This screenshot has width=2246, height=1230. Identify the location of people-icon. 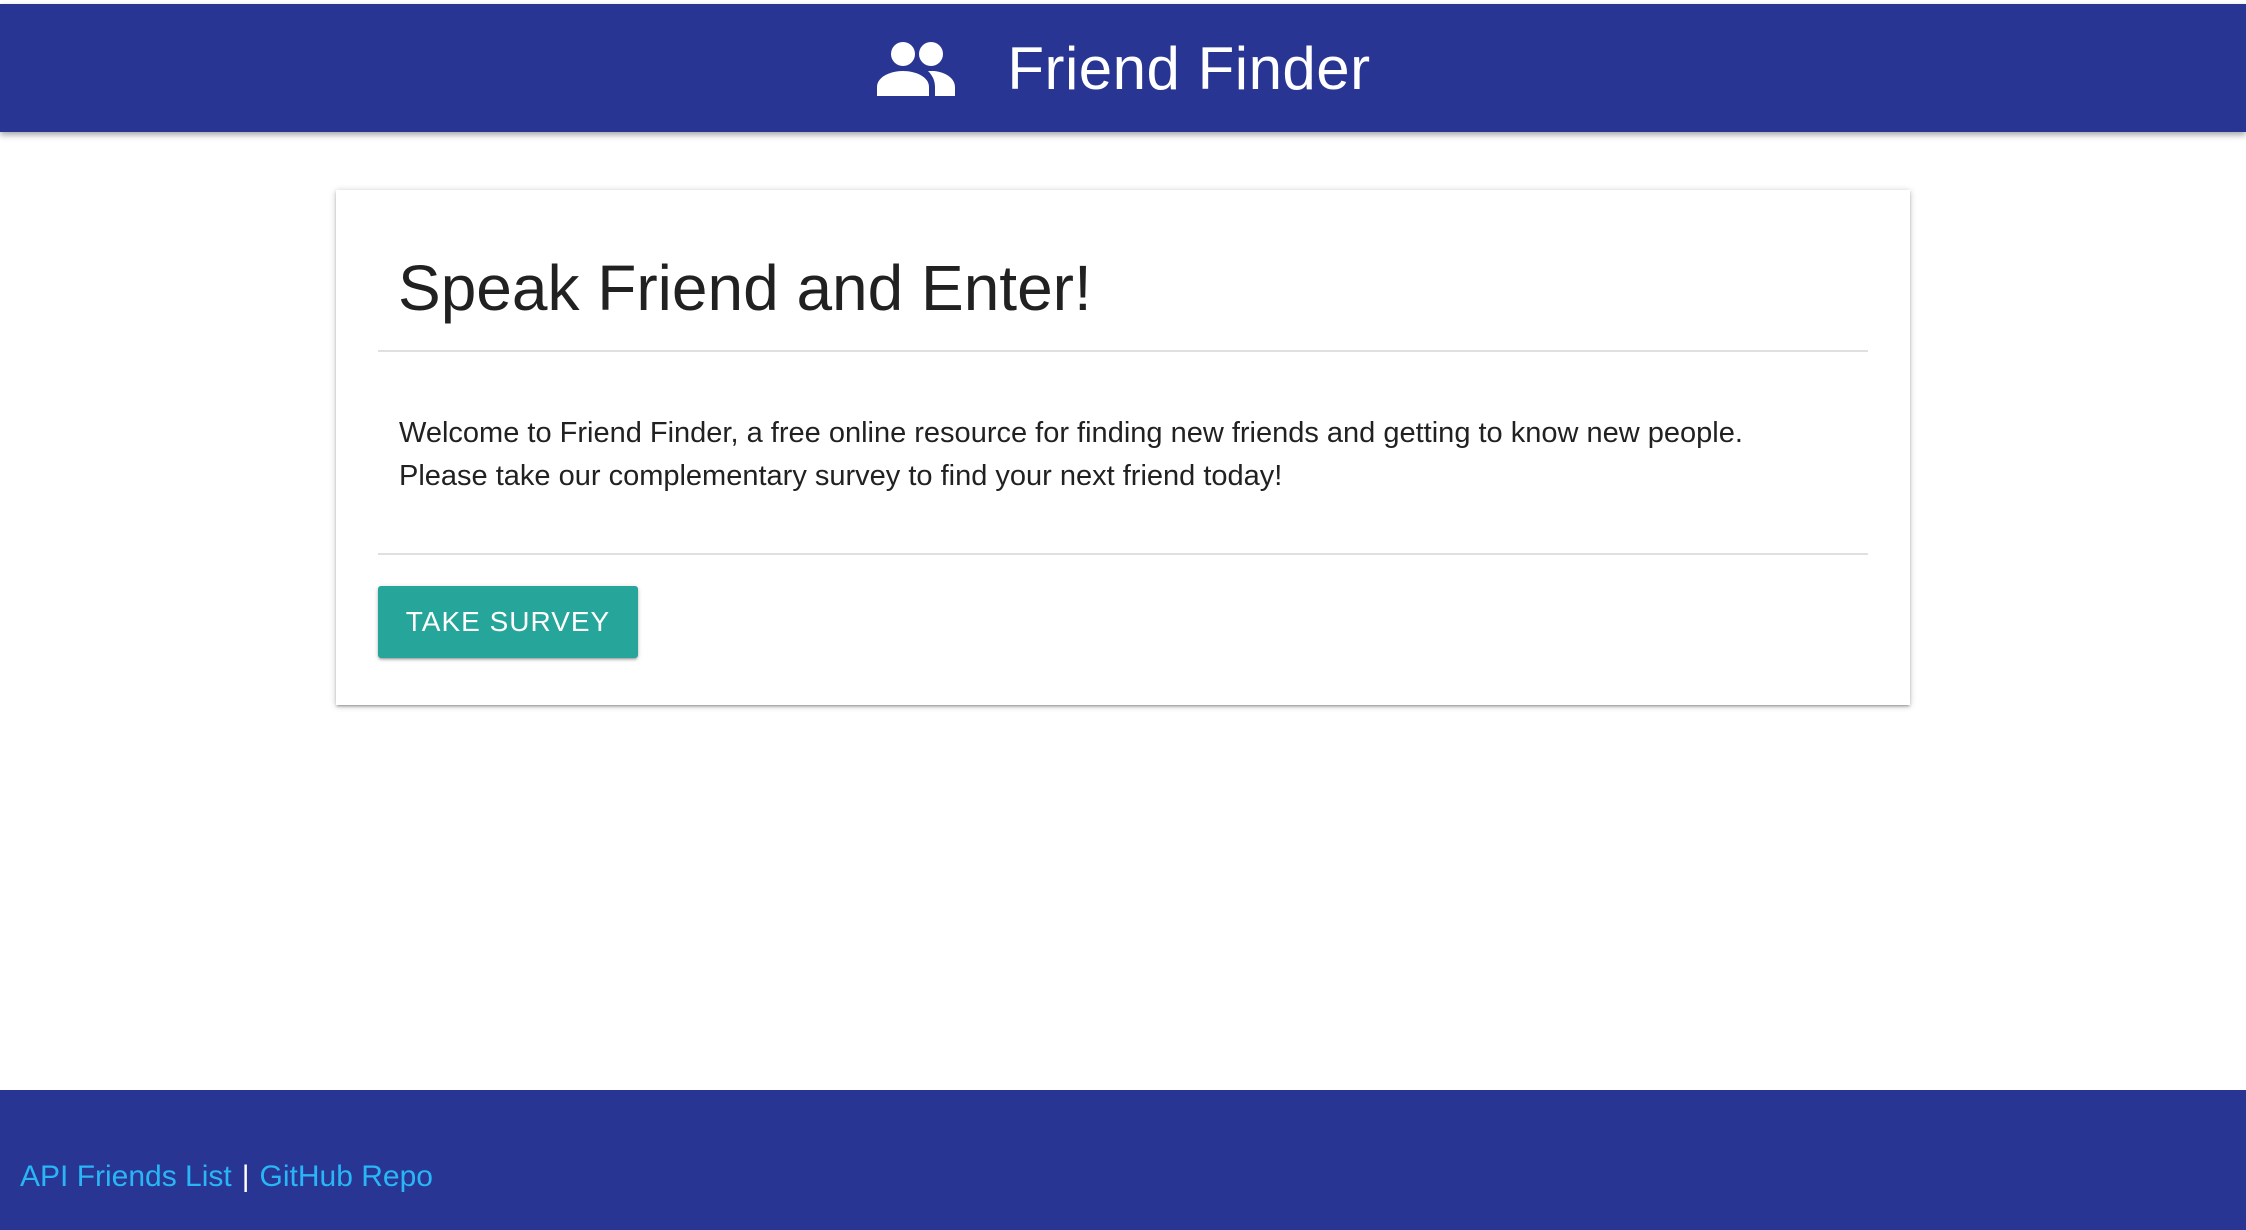
(916, 68).